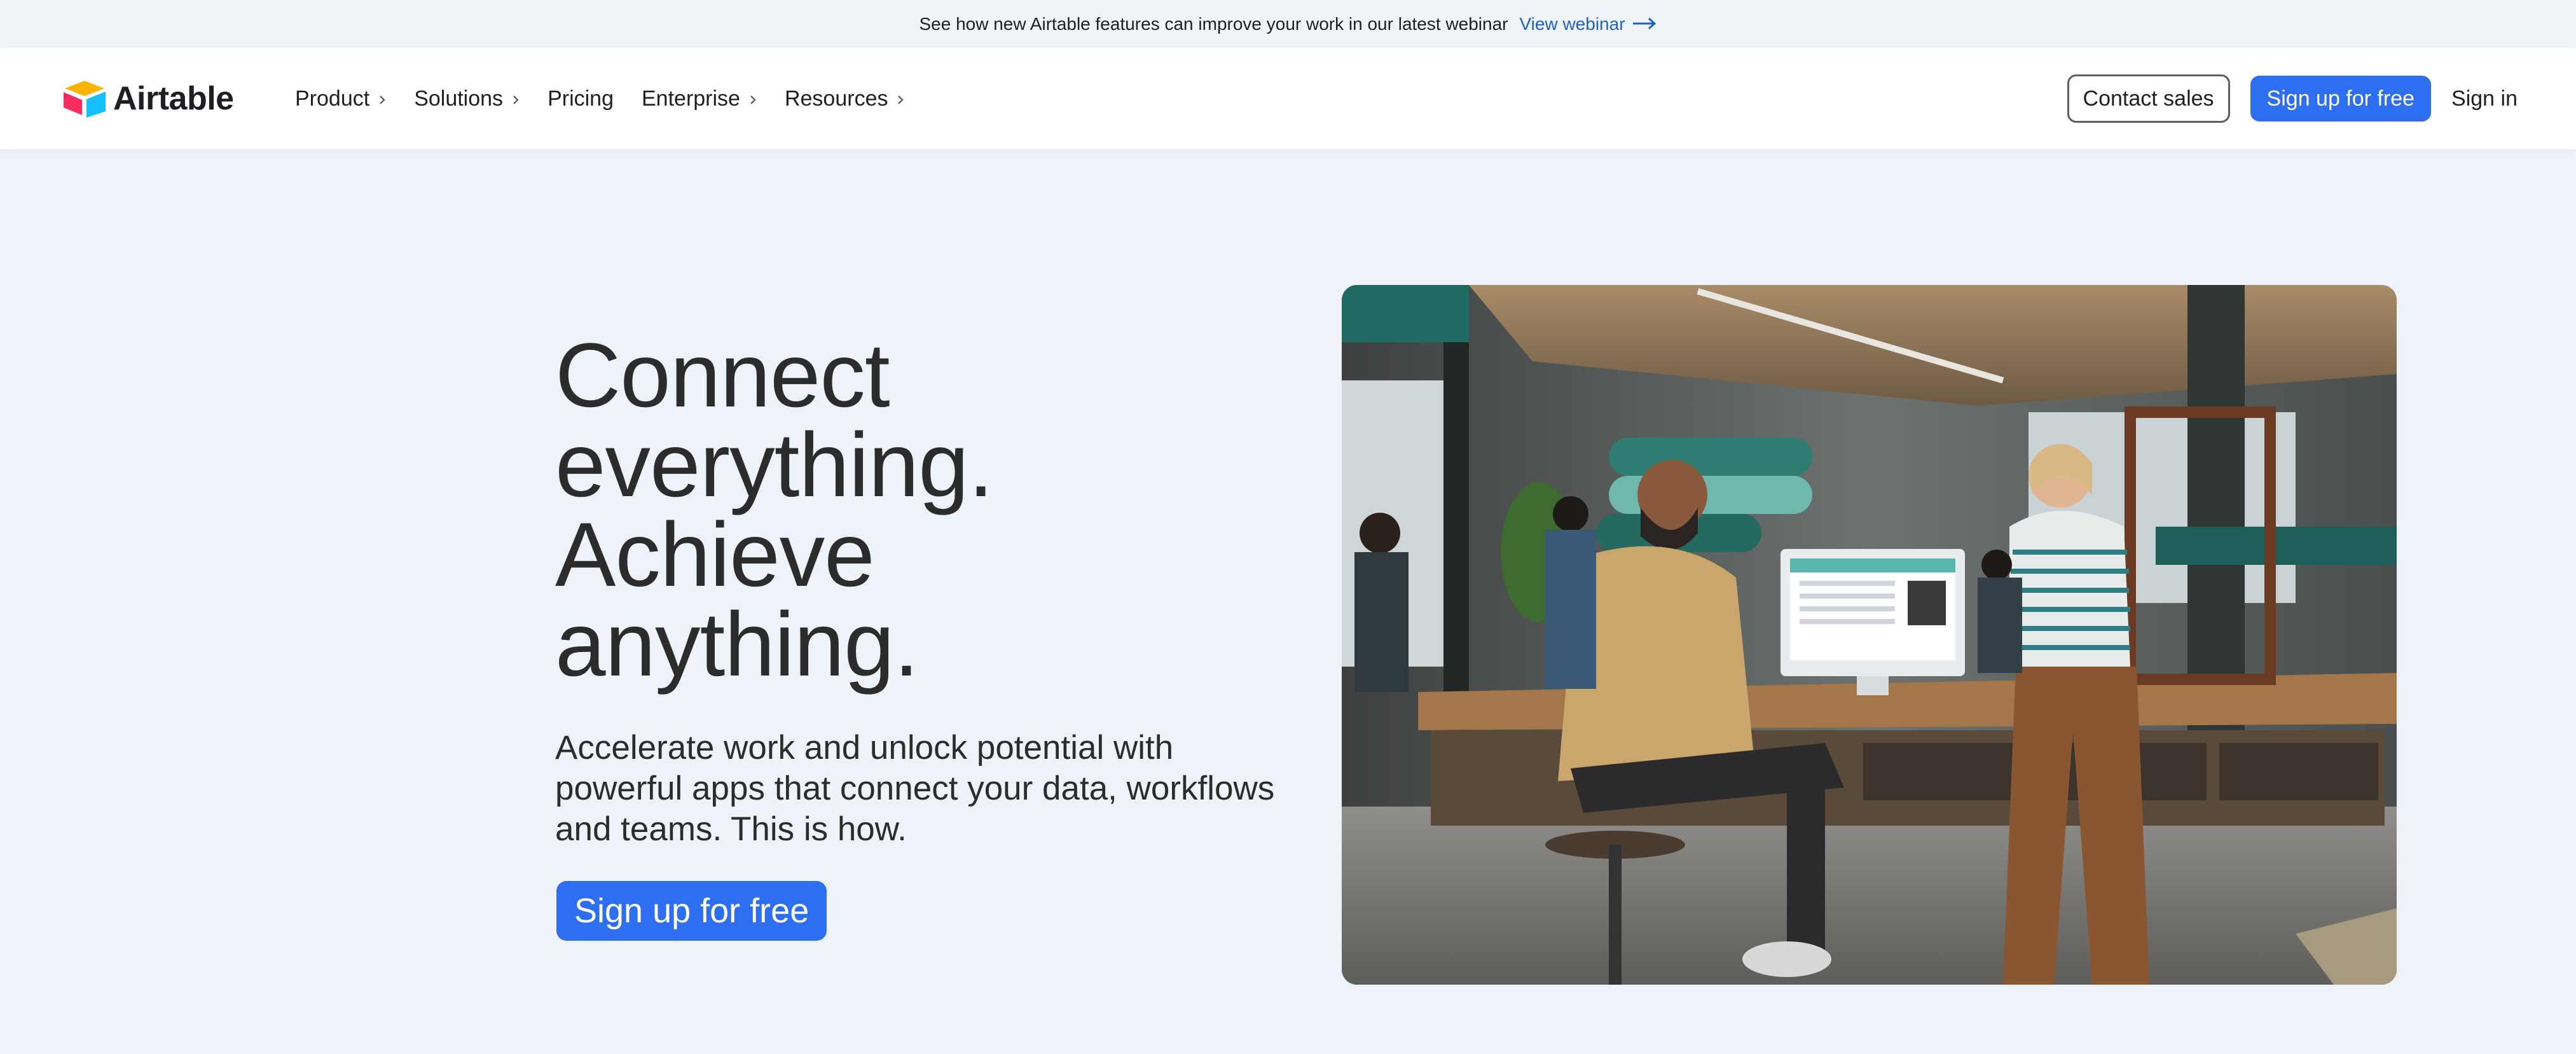 The height and width of the screenshot is (1054, 2576). Describe the element at coordinates (85, 99) in the screenshot. I see `airtable-logo-icon` at that location.